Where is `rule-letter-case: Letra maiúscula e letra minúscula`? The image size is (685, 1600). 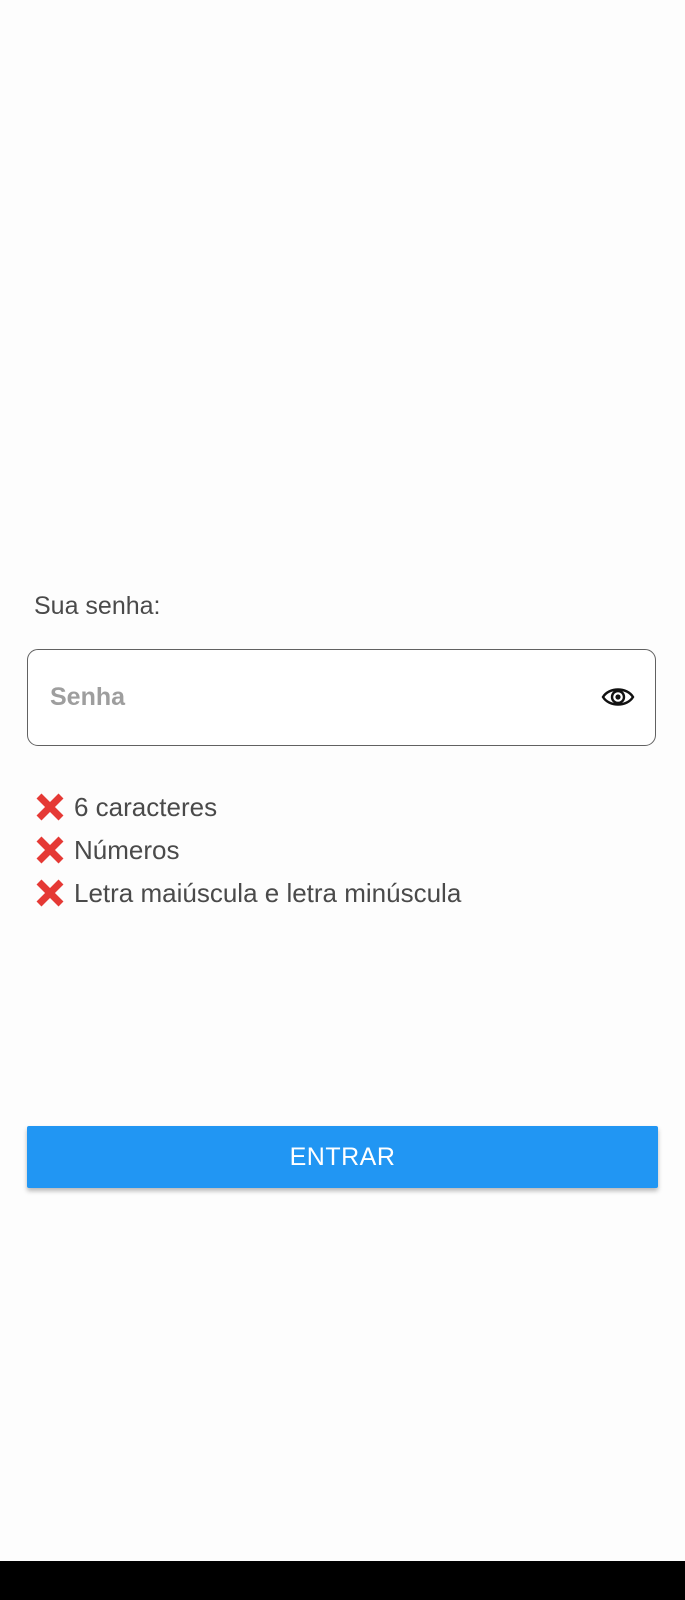
rule-letter-case: Letra maiúscula e letra minúscula is located at coordinates (247, 892).